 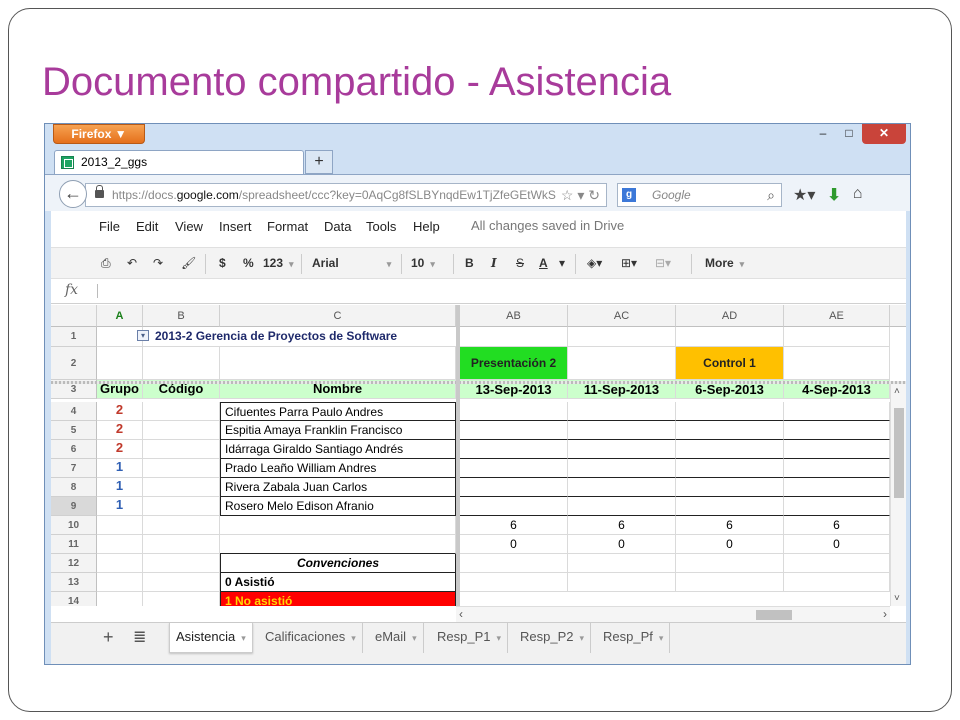 I want to click on row-header-2: 2, so click(x=74, y=363).